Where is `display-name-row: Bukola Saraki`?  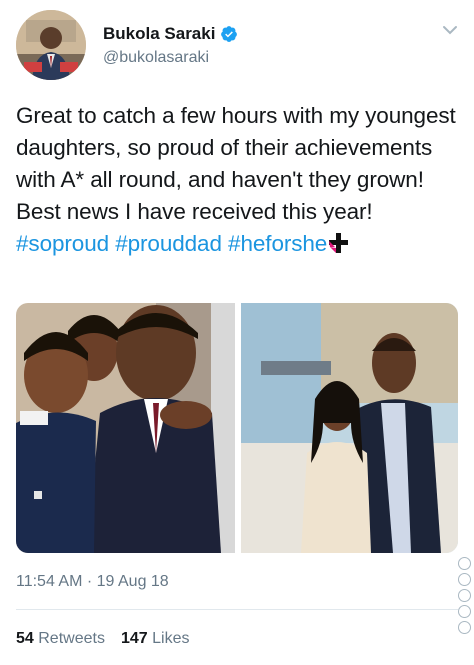 display-name-row: Bukola Saraki is located at coordinates (170, 34).